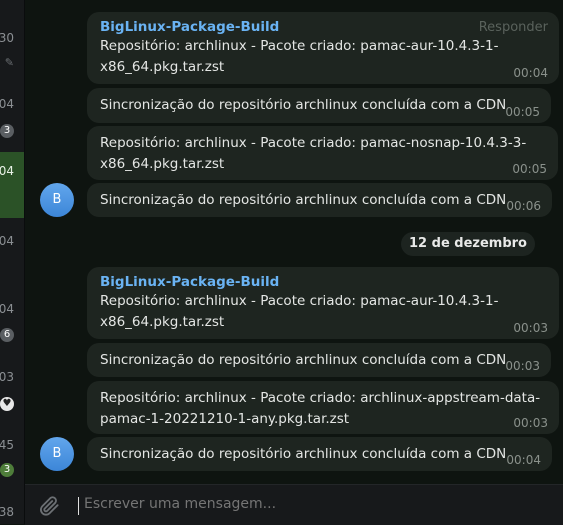 The width and height of the screenshot is (563, 525). Describe the element at coordinates (7, 377) in the screenshot. I see `chat-time: 03` at that location.